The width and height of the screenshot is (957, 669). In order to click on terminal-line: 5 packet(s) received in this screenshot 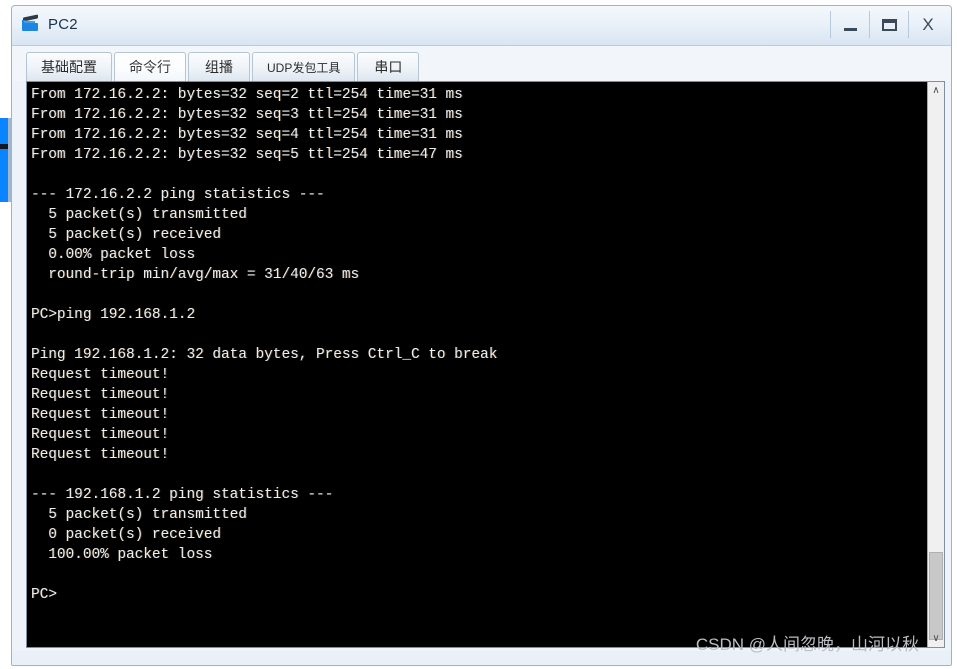, I will do `click(126, 235)`.